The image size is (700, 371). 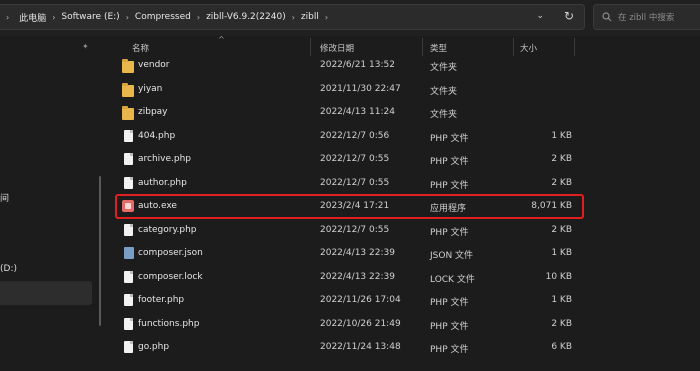 What do you see at coordinates (85, 46) in the screenshot?
I see `pin-icon: ✦` at bounding box center [85, 46].